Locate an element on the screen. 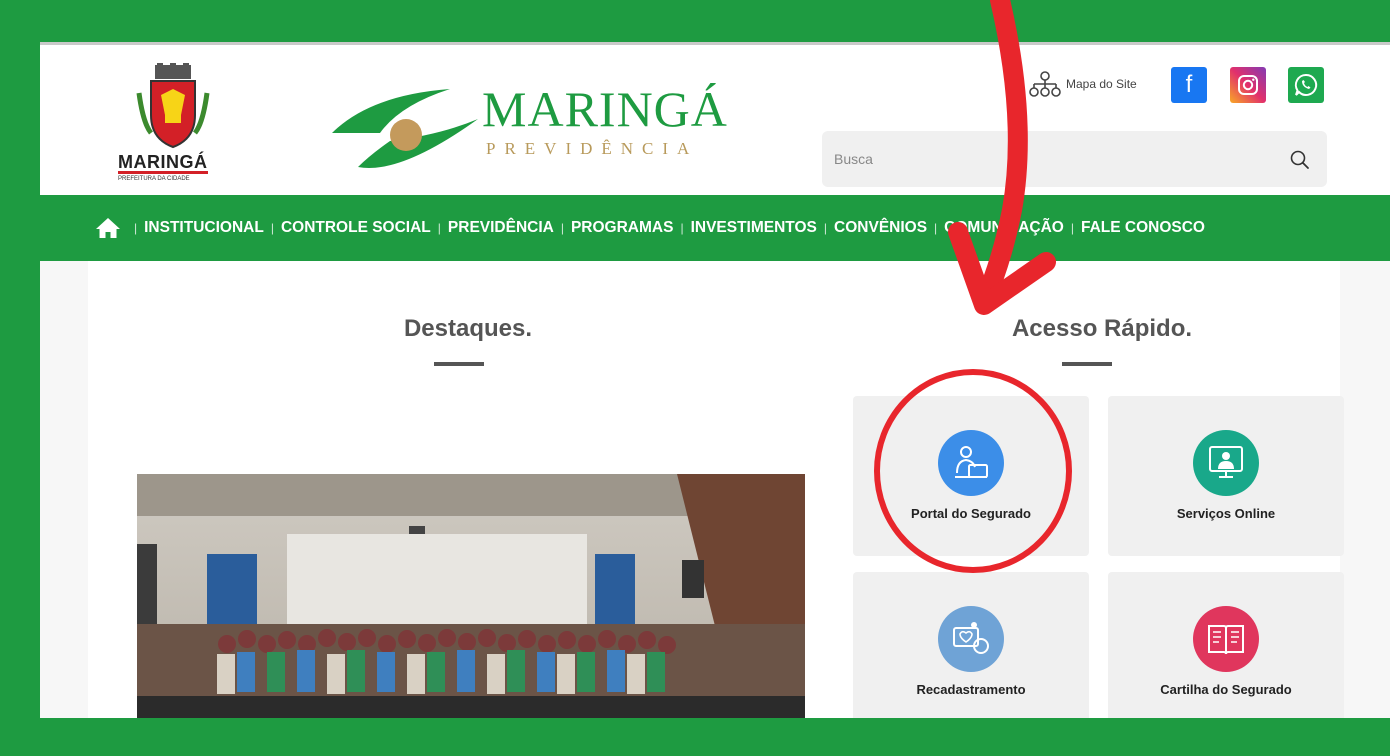 This screenshot has height=756, width=1390. search-box is located at coordinates (1074, 159).